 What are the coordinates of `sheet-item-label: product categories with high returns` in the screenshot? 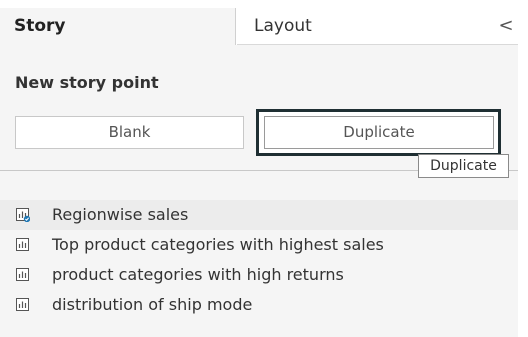 It's located at (198, 274).